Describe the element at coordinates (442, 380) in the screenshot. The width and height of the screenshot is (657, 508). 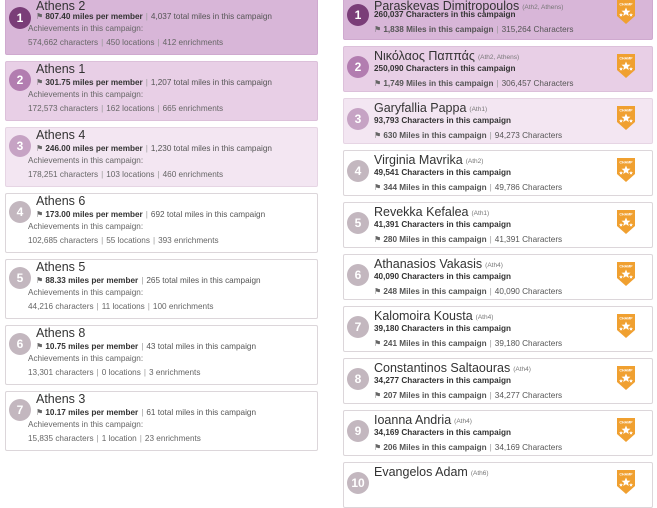
I see `campaign-characters: 34,277 Characters in this campaign` at that location.